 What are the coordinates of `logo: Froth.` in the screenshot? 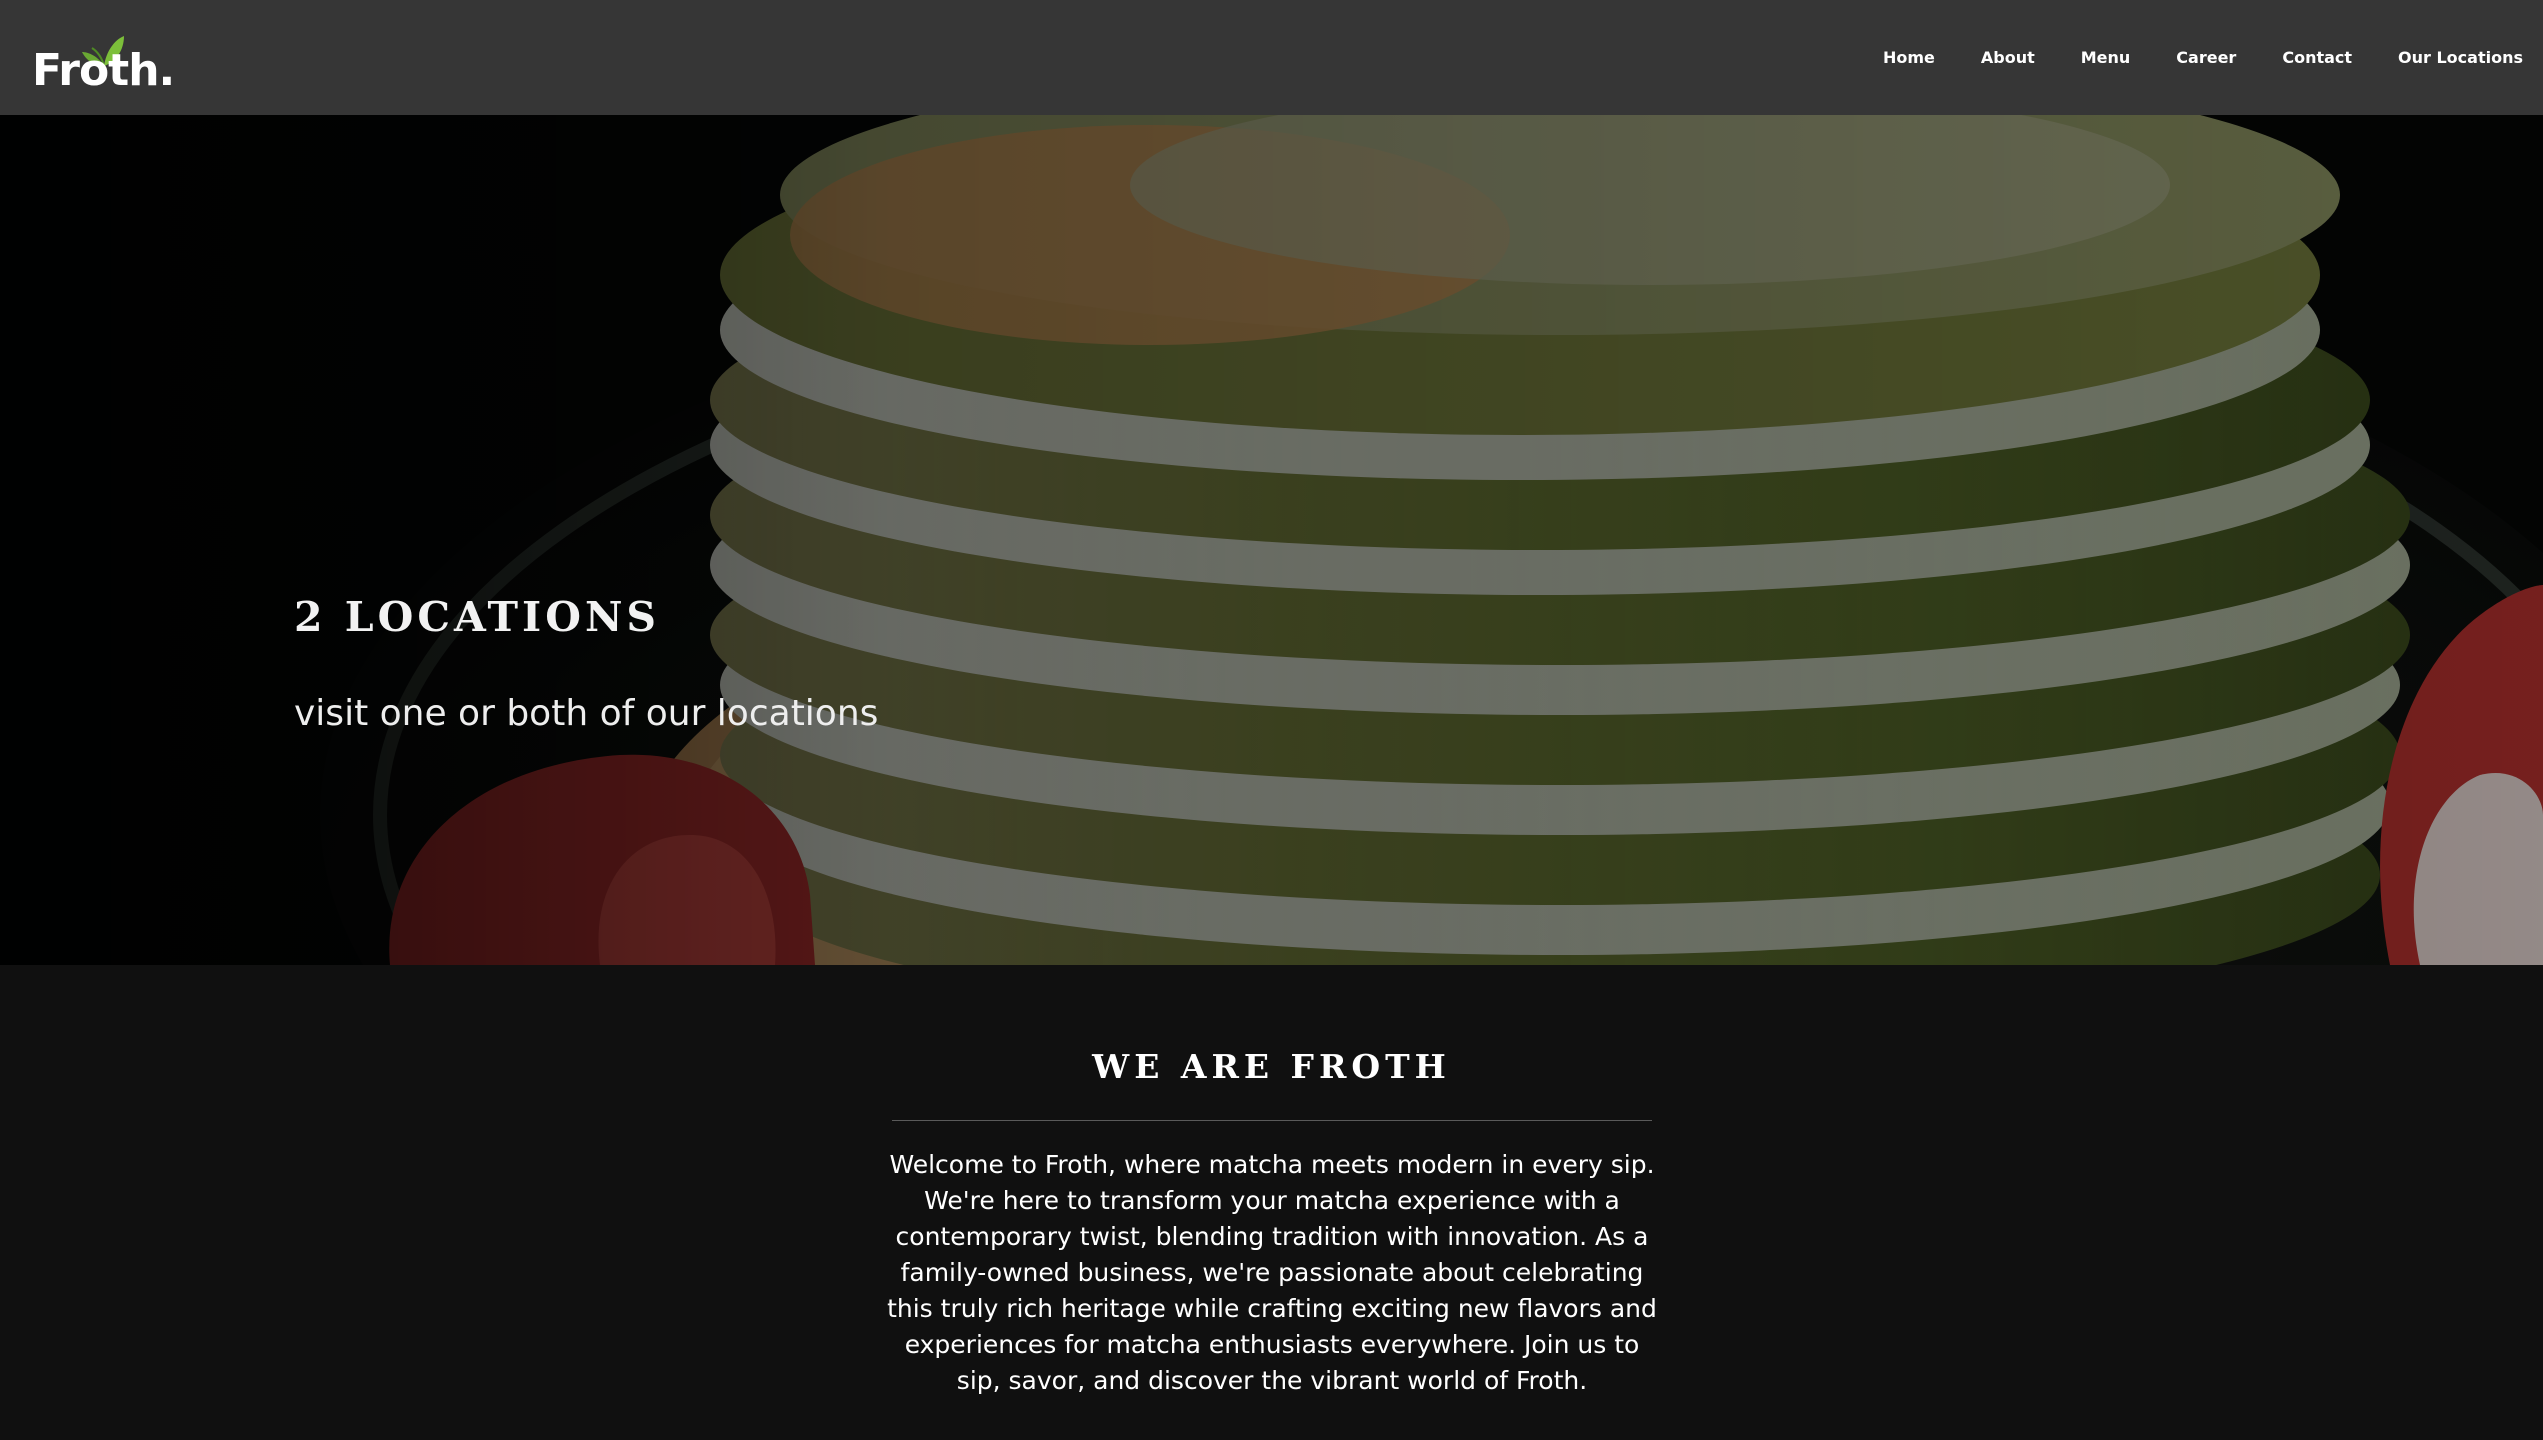 It's located at (103, 64).